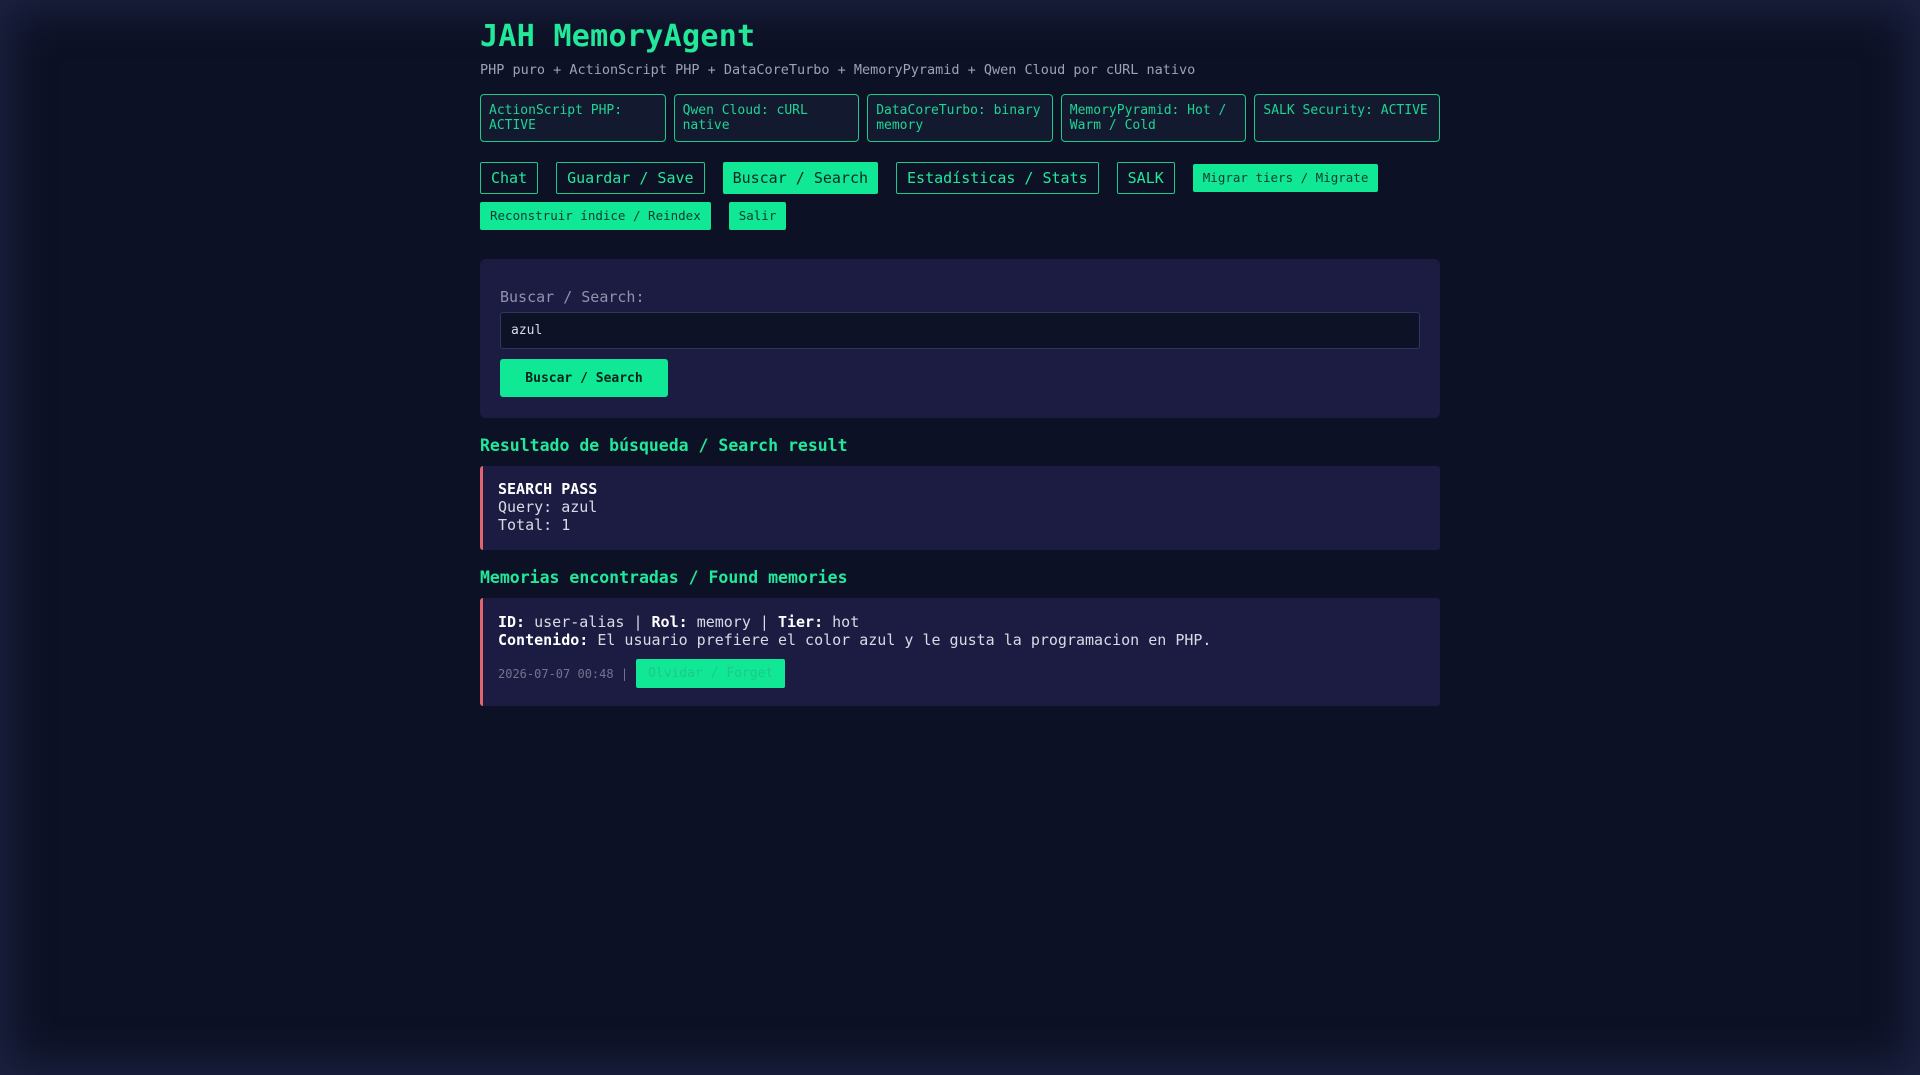 The image size is (1920, 1075). I want to click on search-result-total: Total: 1, so click(534, 525).